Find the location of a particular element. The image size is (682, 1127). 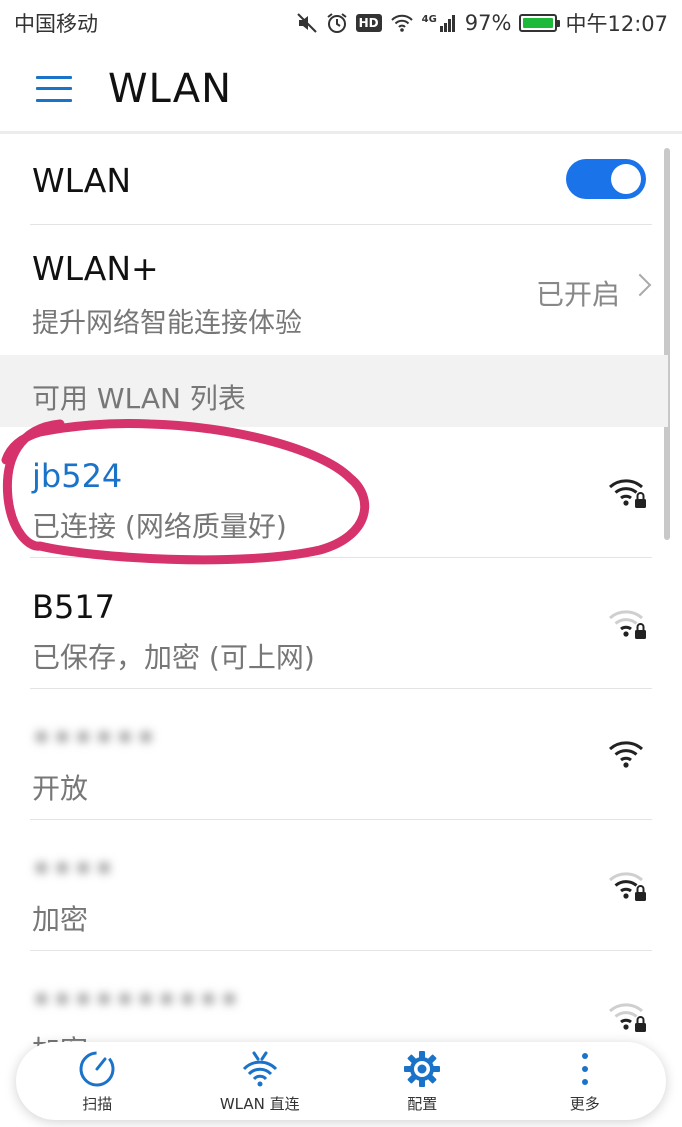

battery-icon is located at coordinates (540, 23).